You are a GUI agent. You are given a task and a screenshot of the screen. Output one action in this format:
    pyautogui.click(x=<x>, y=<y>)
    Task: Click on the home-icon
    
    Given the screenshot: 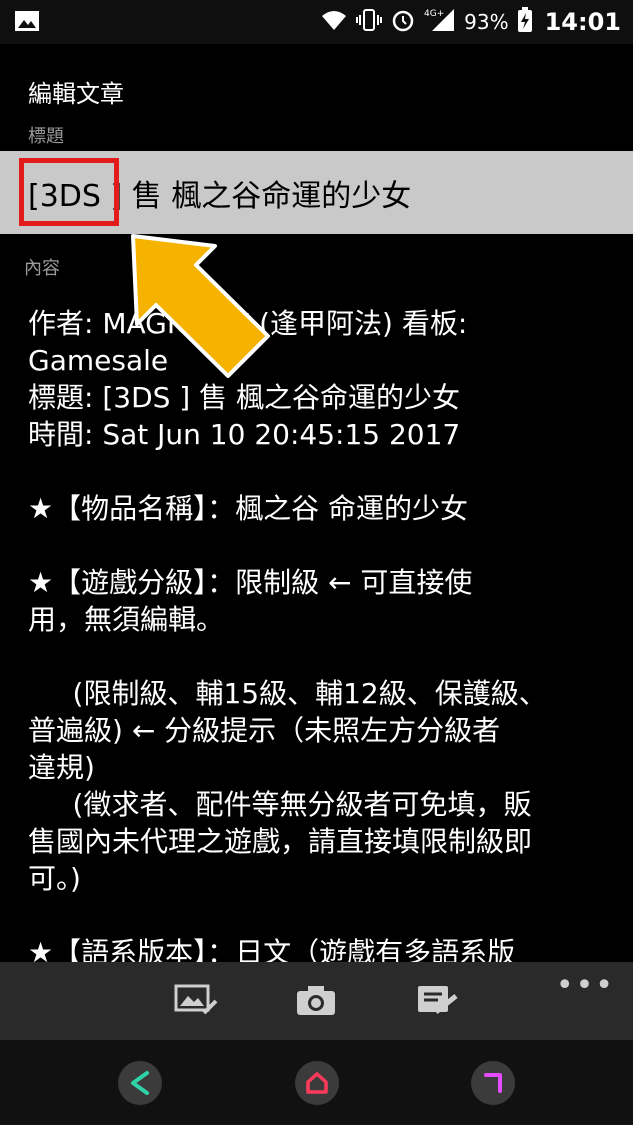 What is the action you would take?
    pyautogui.click(x=317, y=1083)
    